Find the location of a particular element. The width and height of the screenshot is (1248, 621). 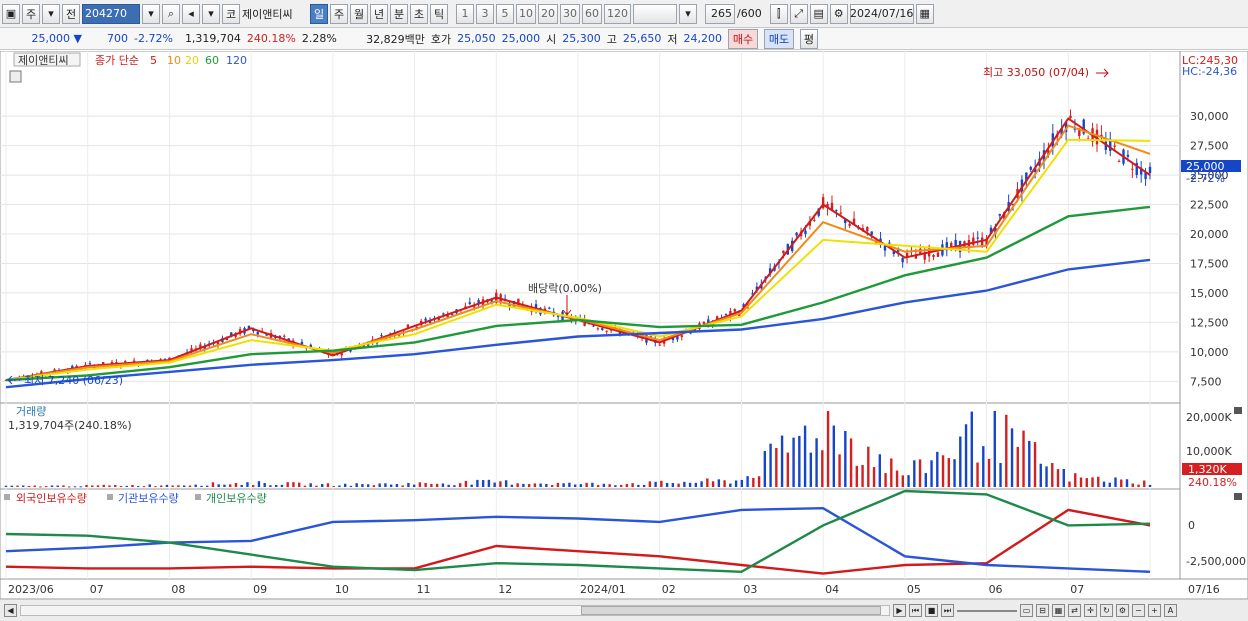

stop-icon: ■ is located at coordinates (931, 610).